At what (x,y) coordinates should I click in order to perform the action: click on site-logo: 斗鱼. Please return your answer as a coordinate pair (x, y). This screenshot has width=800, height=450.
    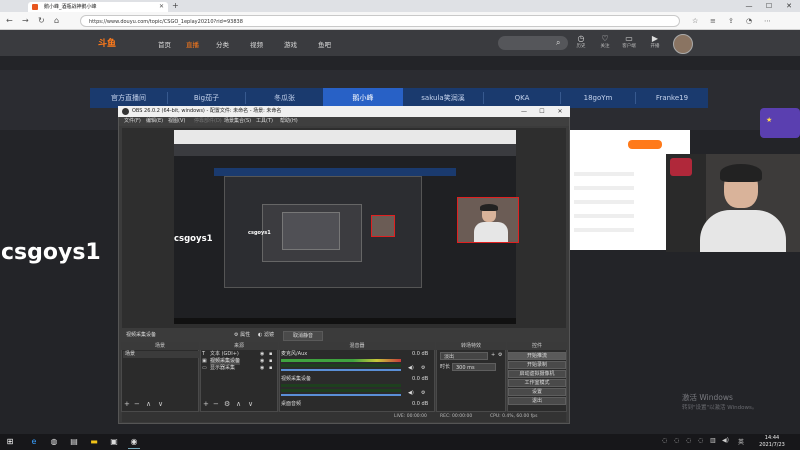
    Looking at the image, I should click on (107, 42).